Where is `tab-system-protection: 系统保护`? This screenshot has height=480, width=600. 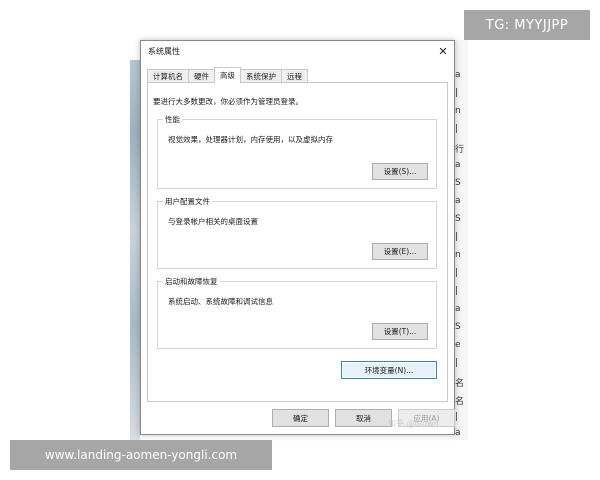
tab-system-protection: 系统保护 is located at coordinates (261, 76).